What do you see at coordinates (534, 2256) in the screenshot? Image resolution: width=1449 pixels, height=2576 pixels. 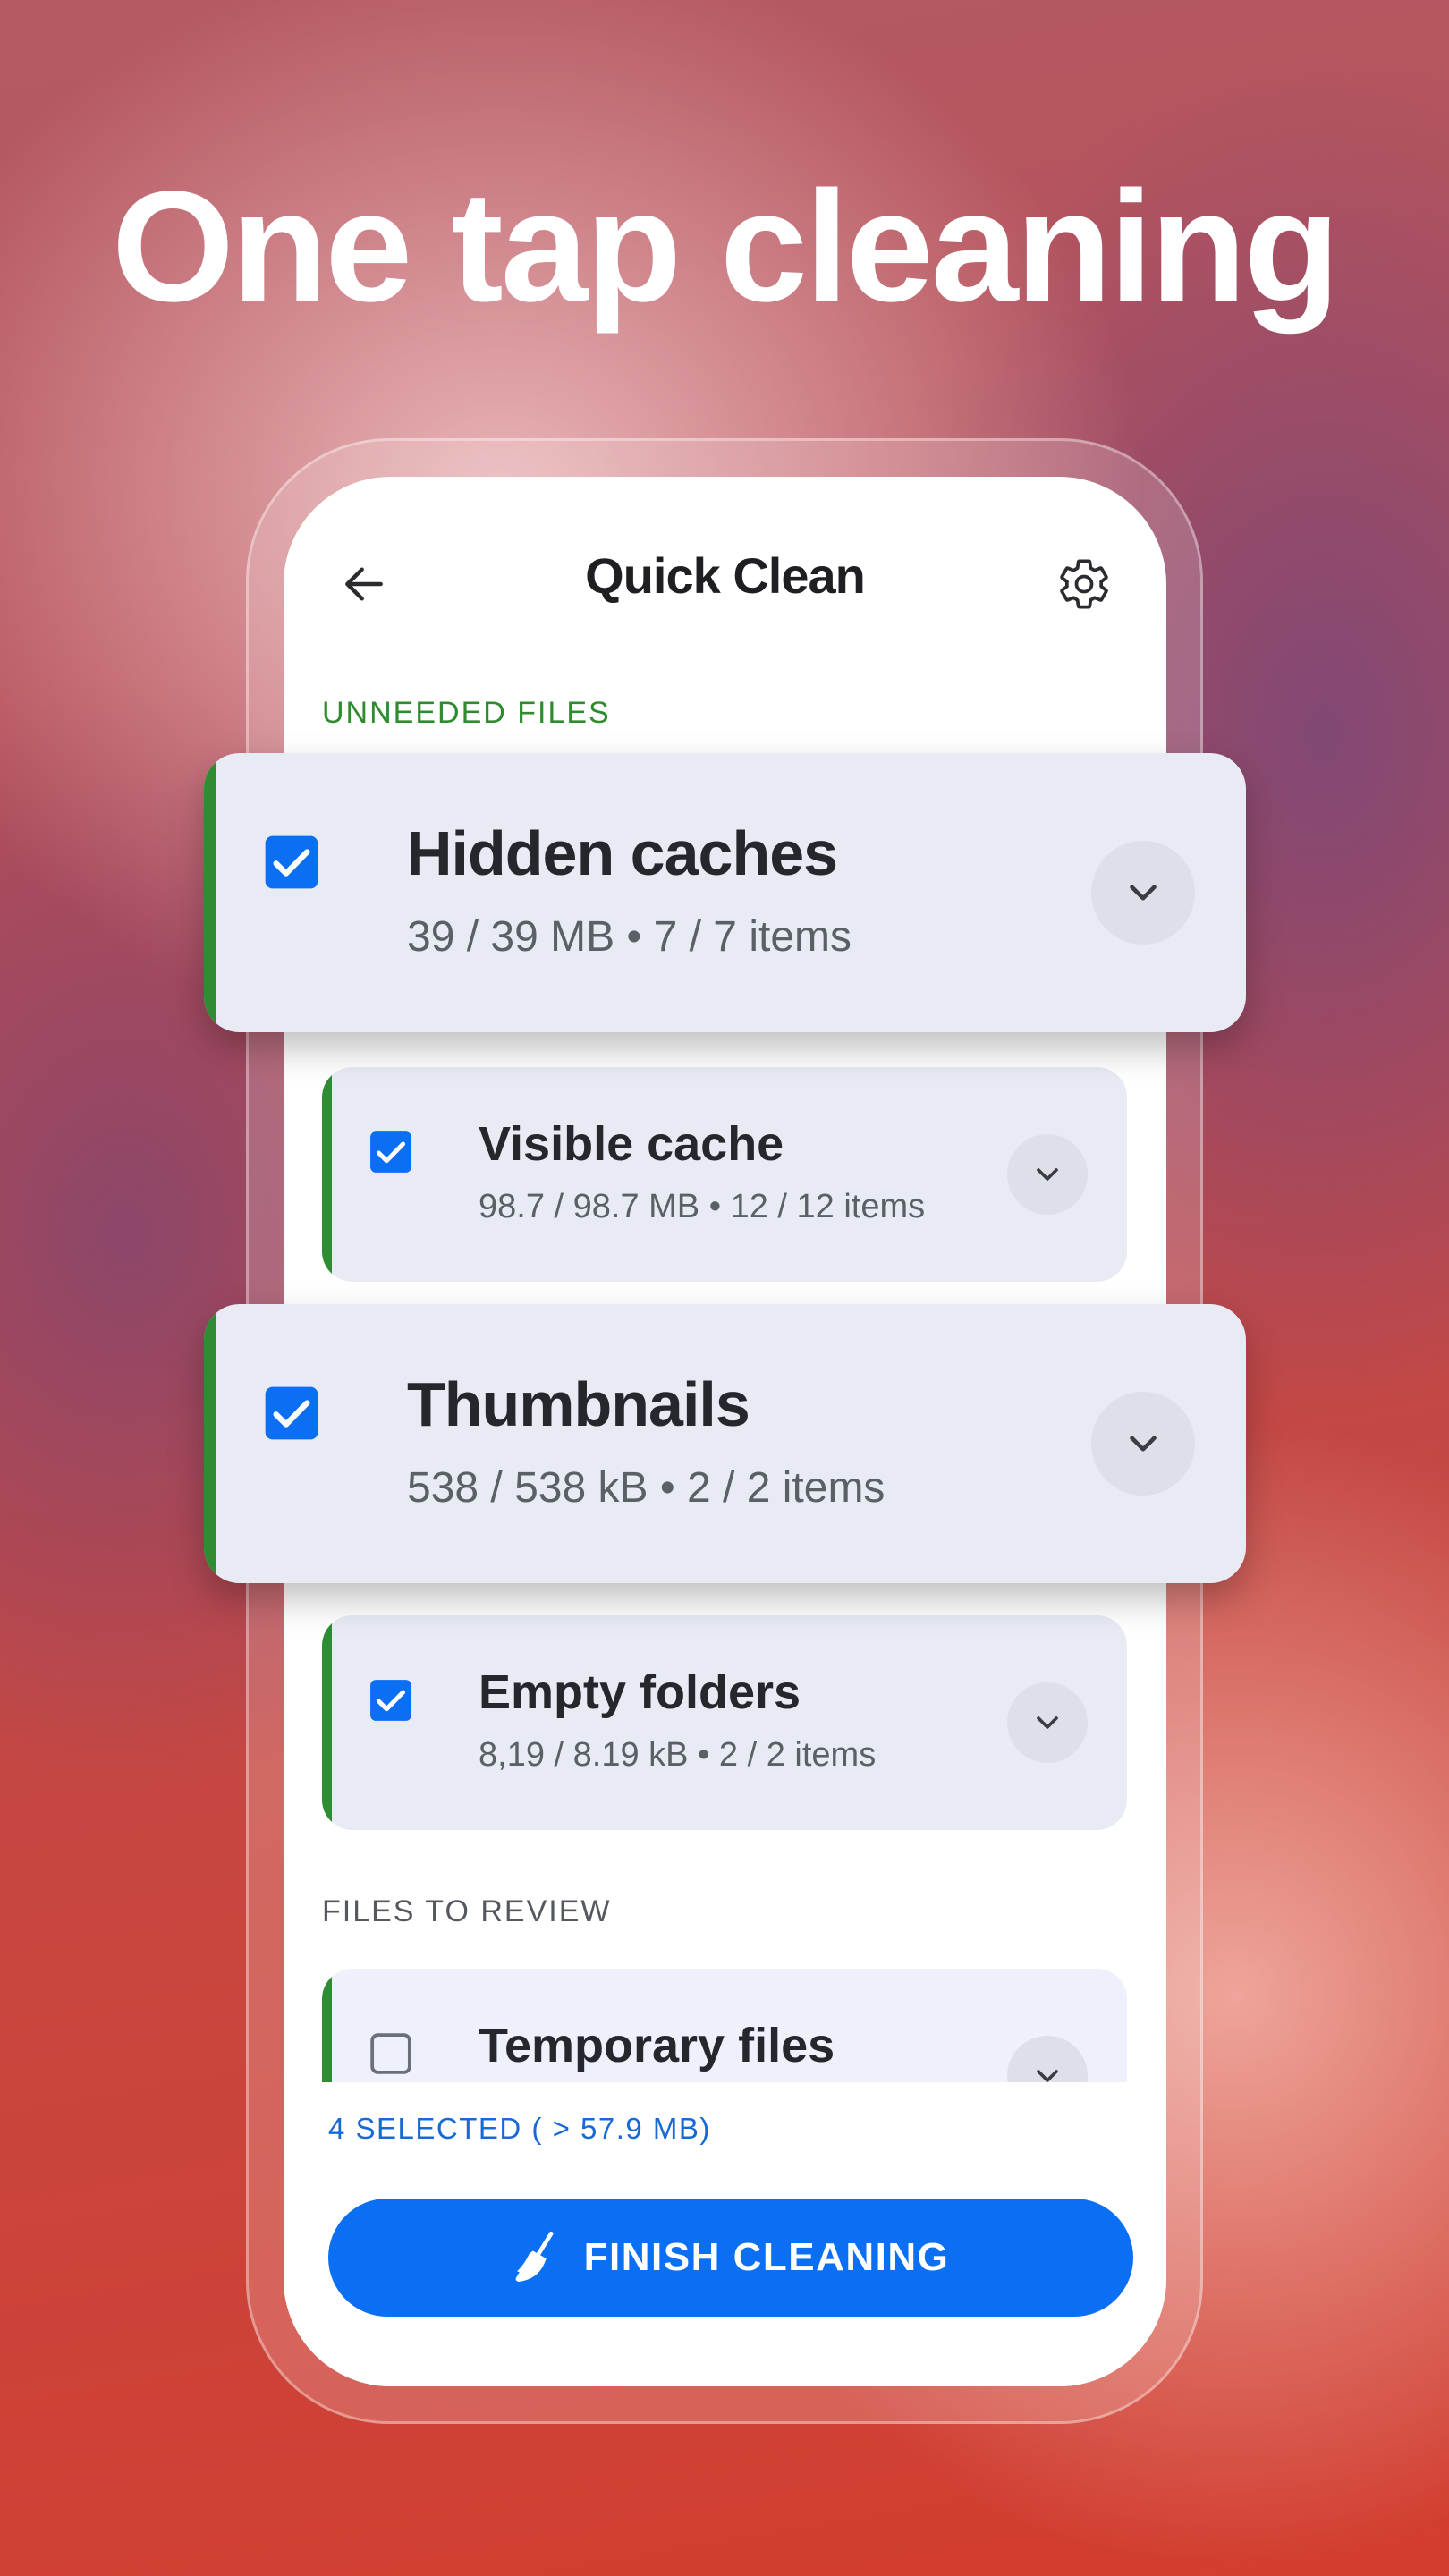 I see `broom-icon` at bounding box center [534, 2256].